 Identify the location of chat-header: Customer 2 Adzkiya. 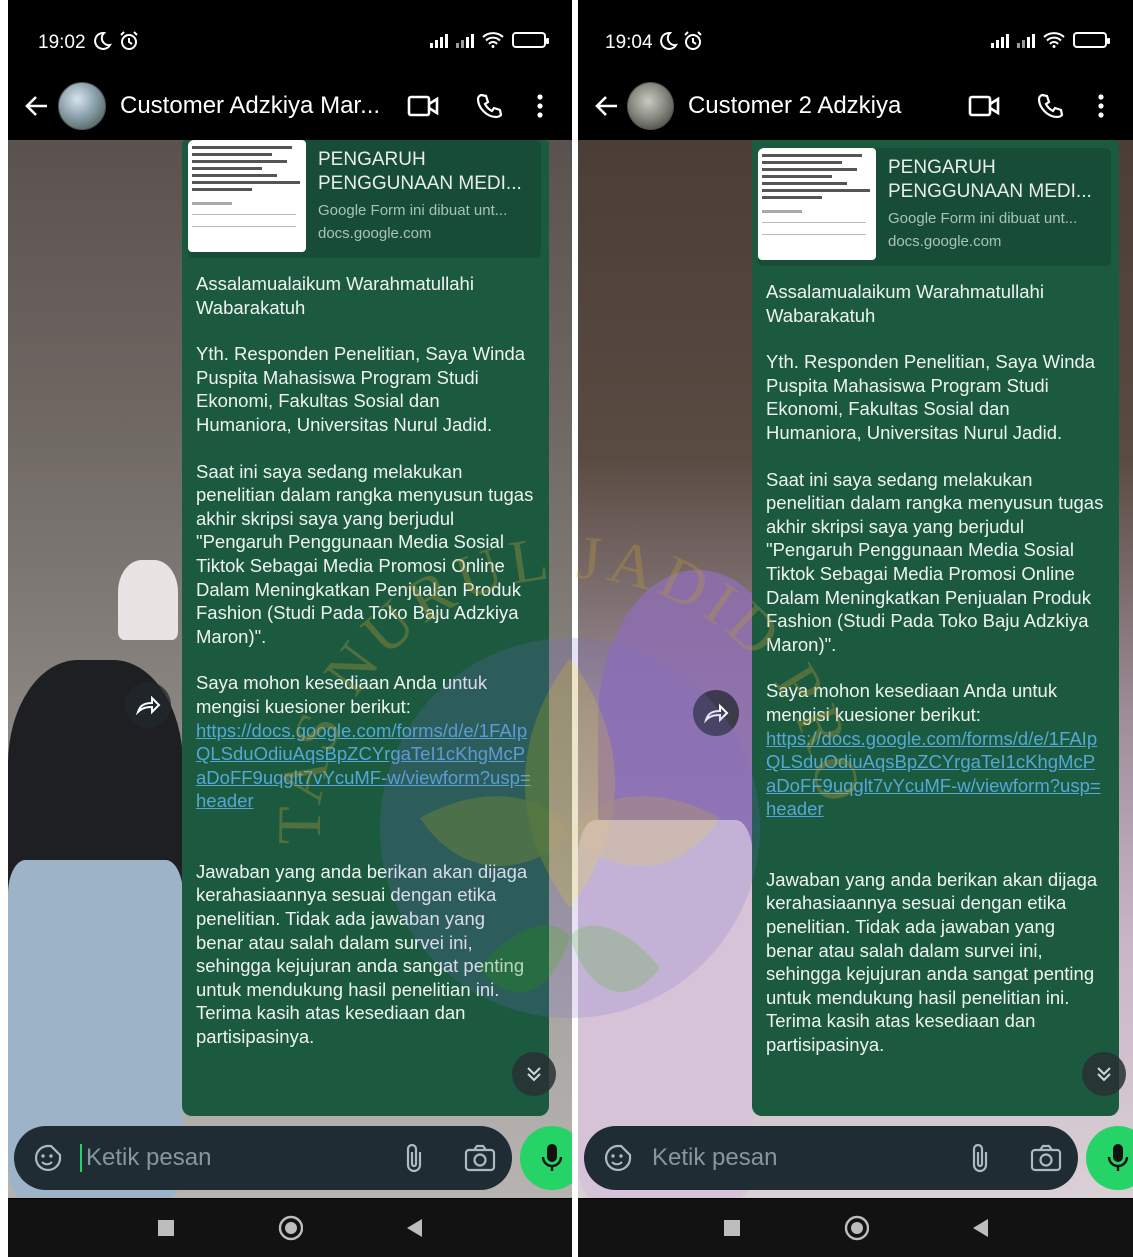
(855, 106).